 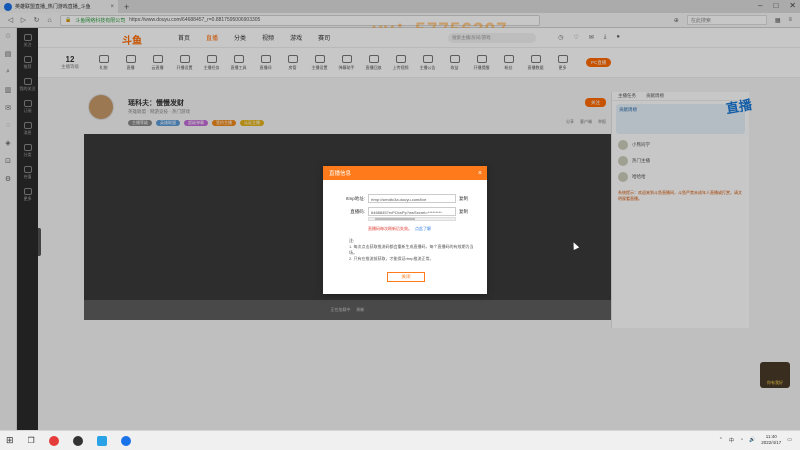 What do you see at coordinates (721, 440) in the screenshot?
I see `tray-arrow-icon: ⌃` at bounding box center [721, 440].